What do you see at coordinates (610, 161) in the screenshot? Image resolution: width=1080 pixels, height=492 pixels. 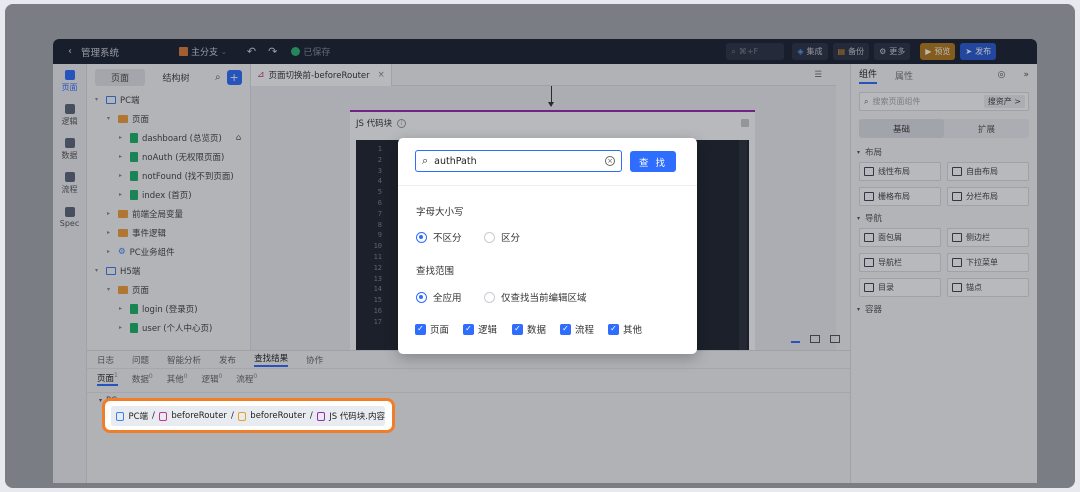 I see `clear-icon: ×` at bounding box center [610, 161].